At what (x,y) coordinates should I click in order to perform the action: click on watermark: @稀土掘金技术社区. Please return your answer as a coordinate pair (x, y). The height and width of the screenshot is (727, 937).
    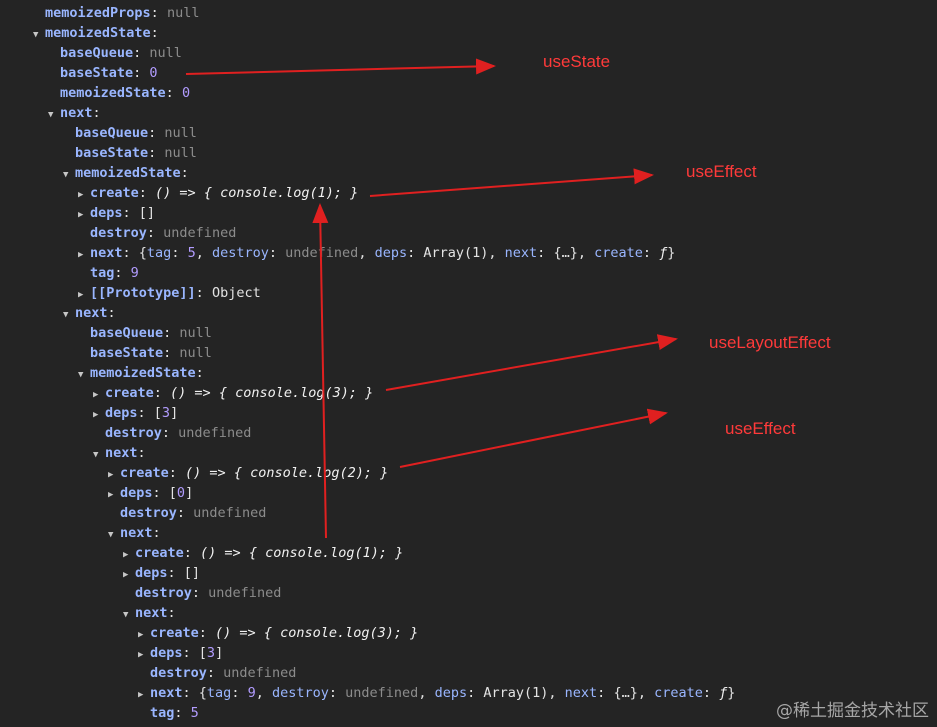
    Looking at the image, I should click on (852, 711).